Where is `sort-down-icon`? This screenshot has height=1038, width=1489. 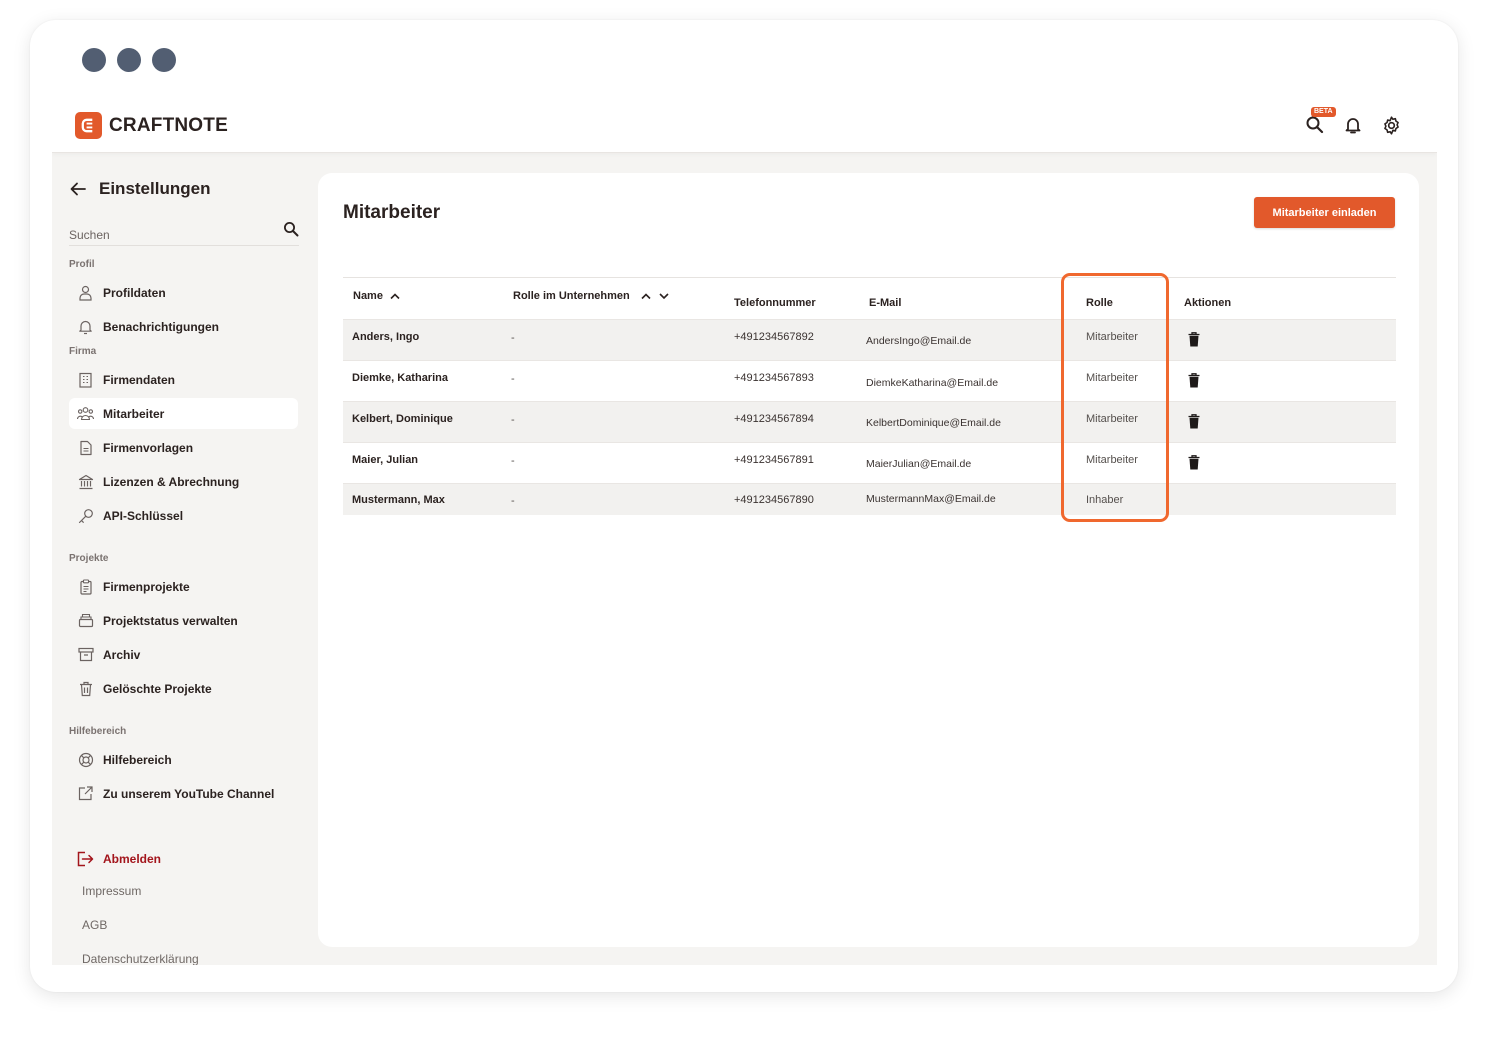
sort-down-icon is located at coordinates (664, 296).